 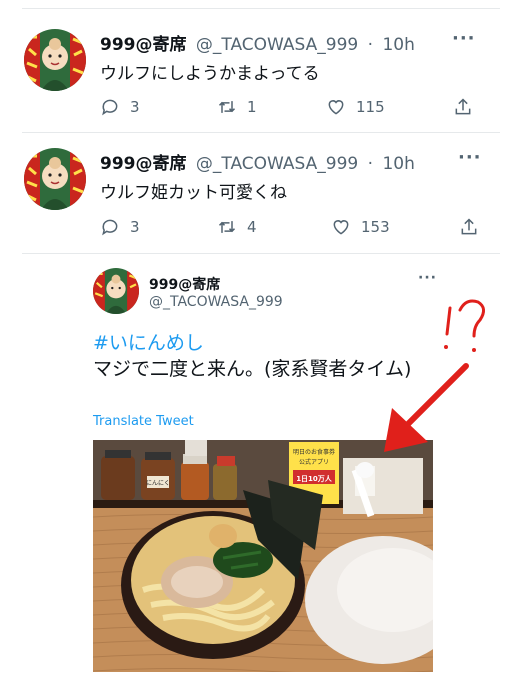 I want to click on top-divider, so click(x=261, y=8).